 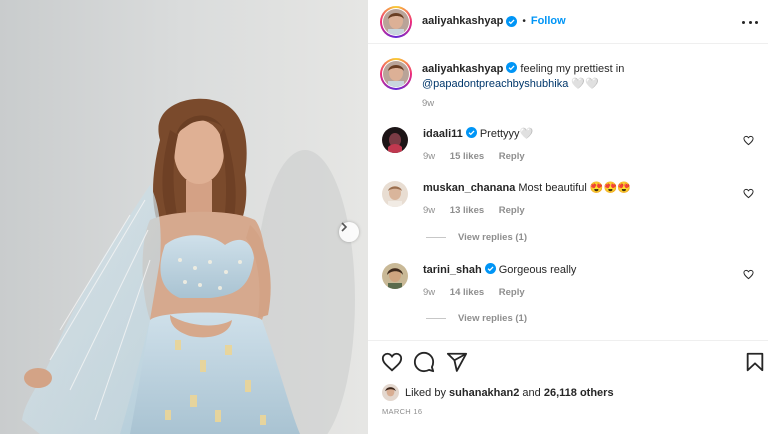 I want to click on author-avatar, so click(x=396, y=22).